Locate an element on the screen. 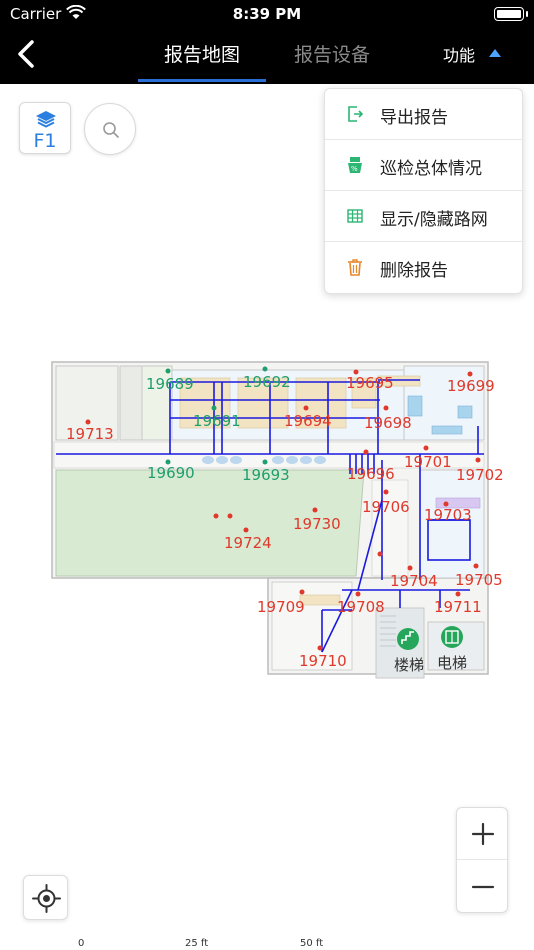 This screenshot has height=950, width=534. zoom-out-button is located at coordinates (483, 887).